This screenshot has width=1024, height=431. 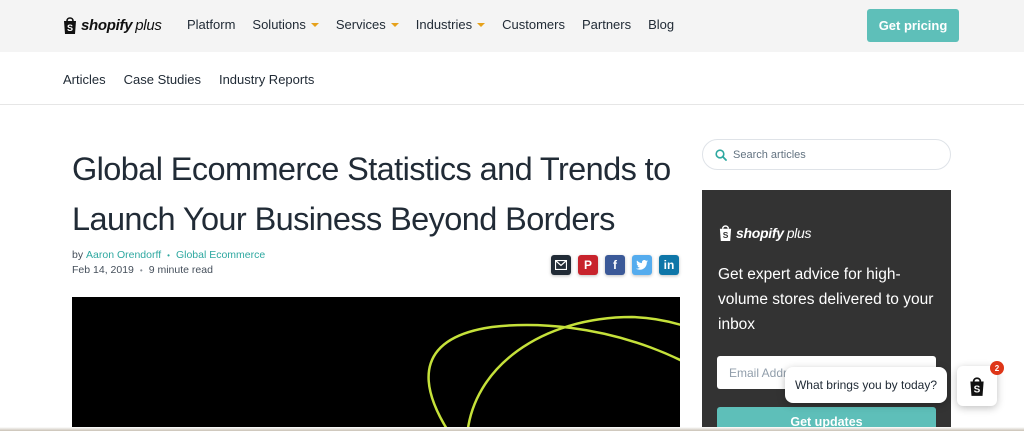 I want to click on share-buttons: P f in, so click(x=615, y=265).